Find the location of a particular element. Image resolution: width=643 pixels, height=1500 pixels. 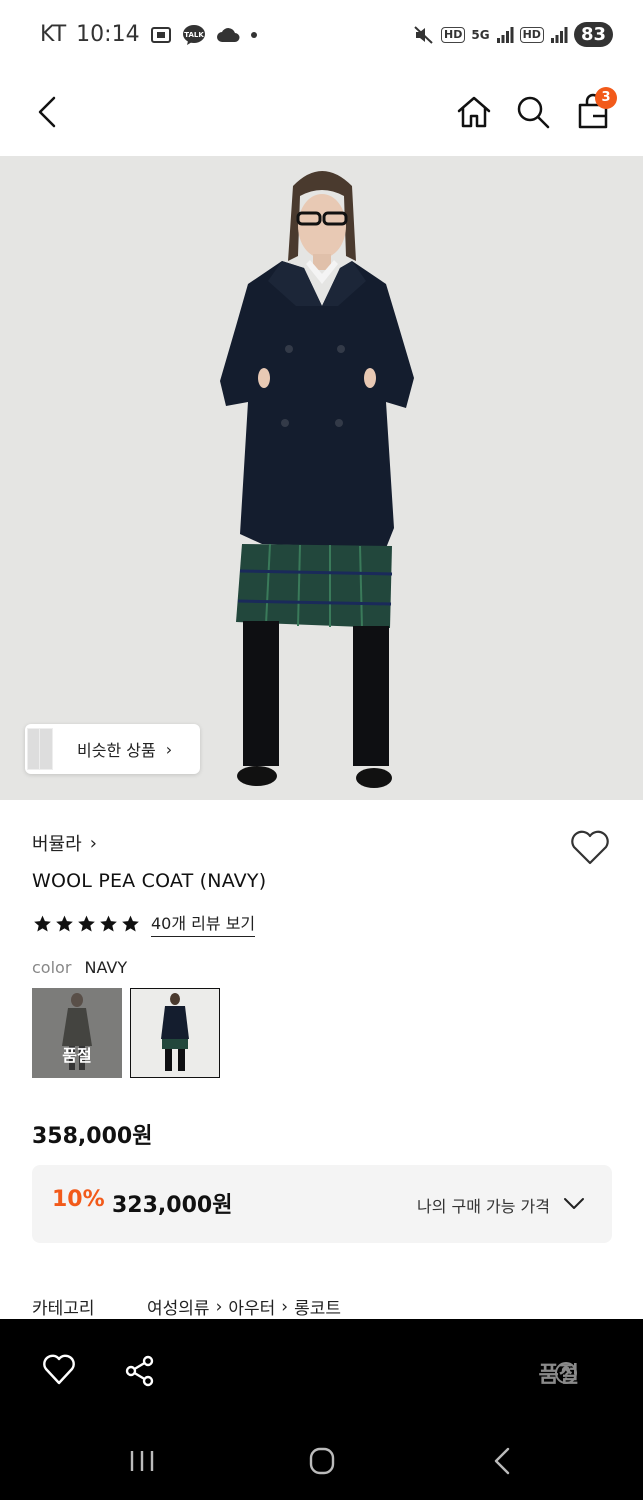

share-icon is located at coordinates (139, 1371).